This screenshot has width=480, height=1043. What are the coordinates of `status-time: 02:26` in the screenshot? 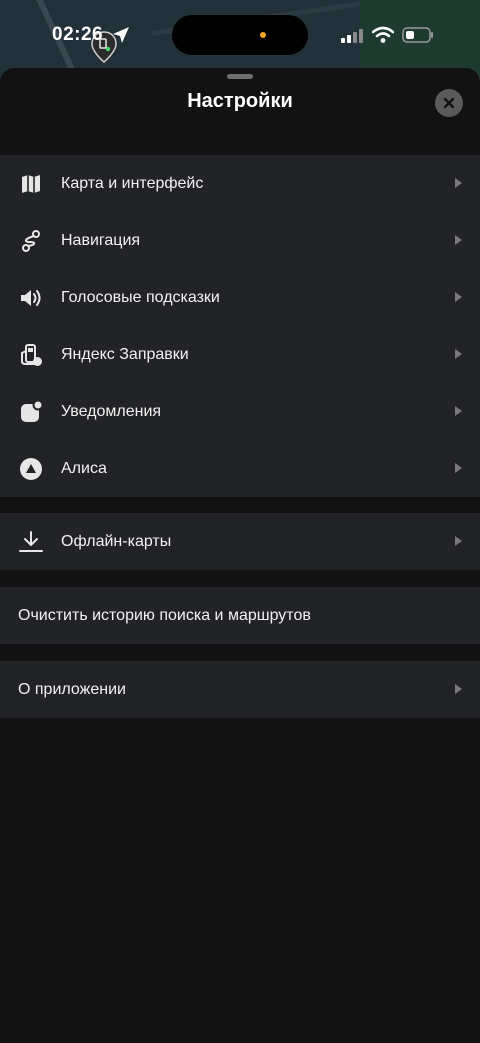 It's located at (78, 34).